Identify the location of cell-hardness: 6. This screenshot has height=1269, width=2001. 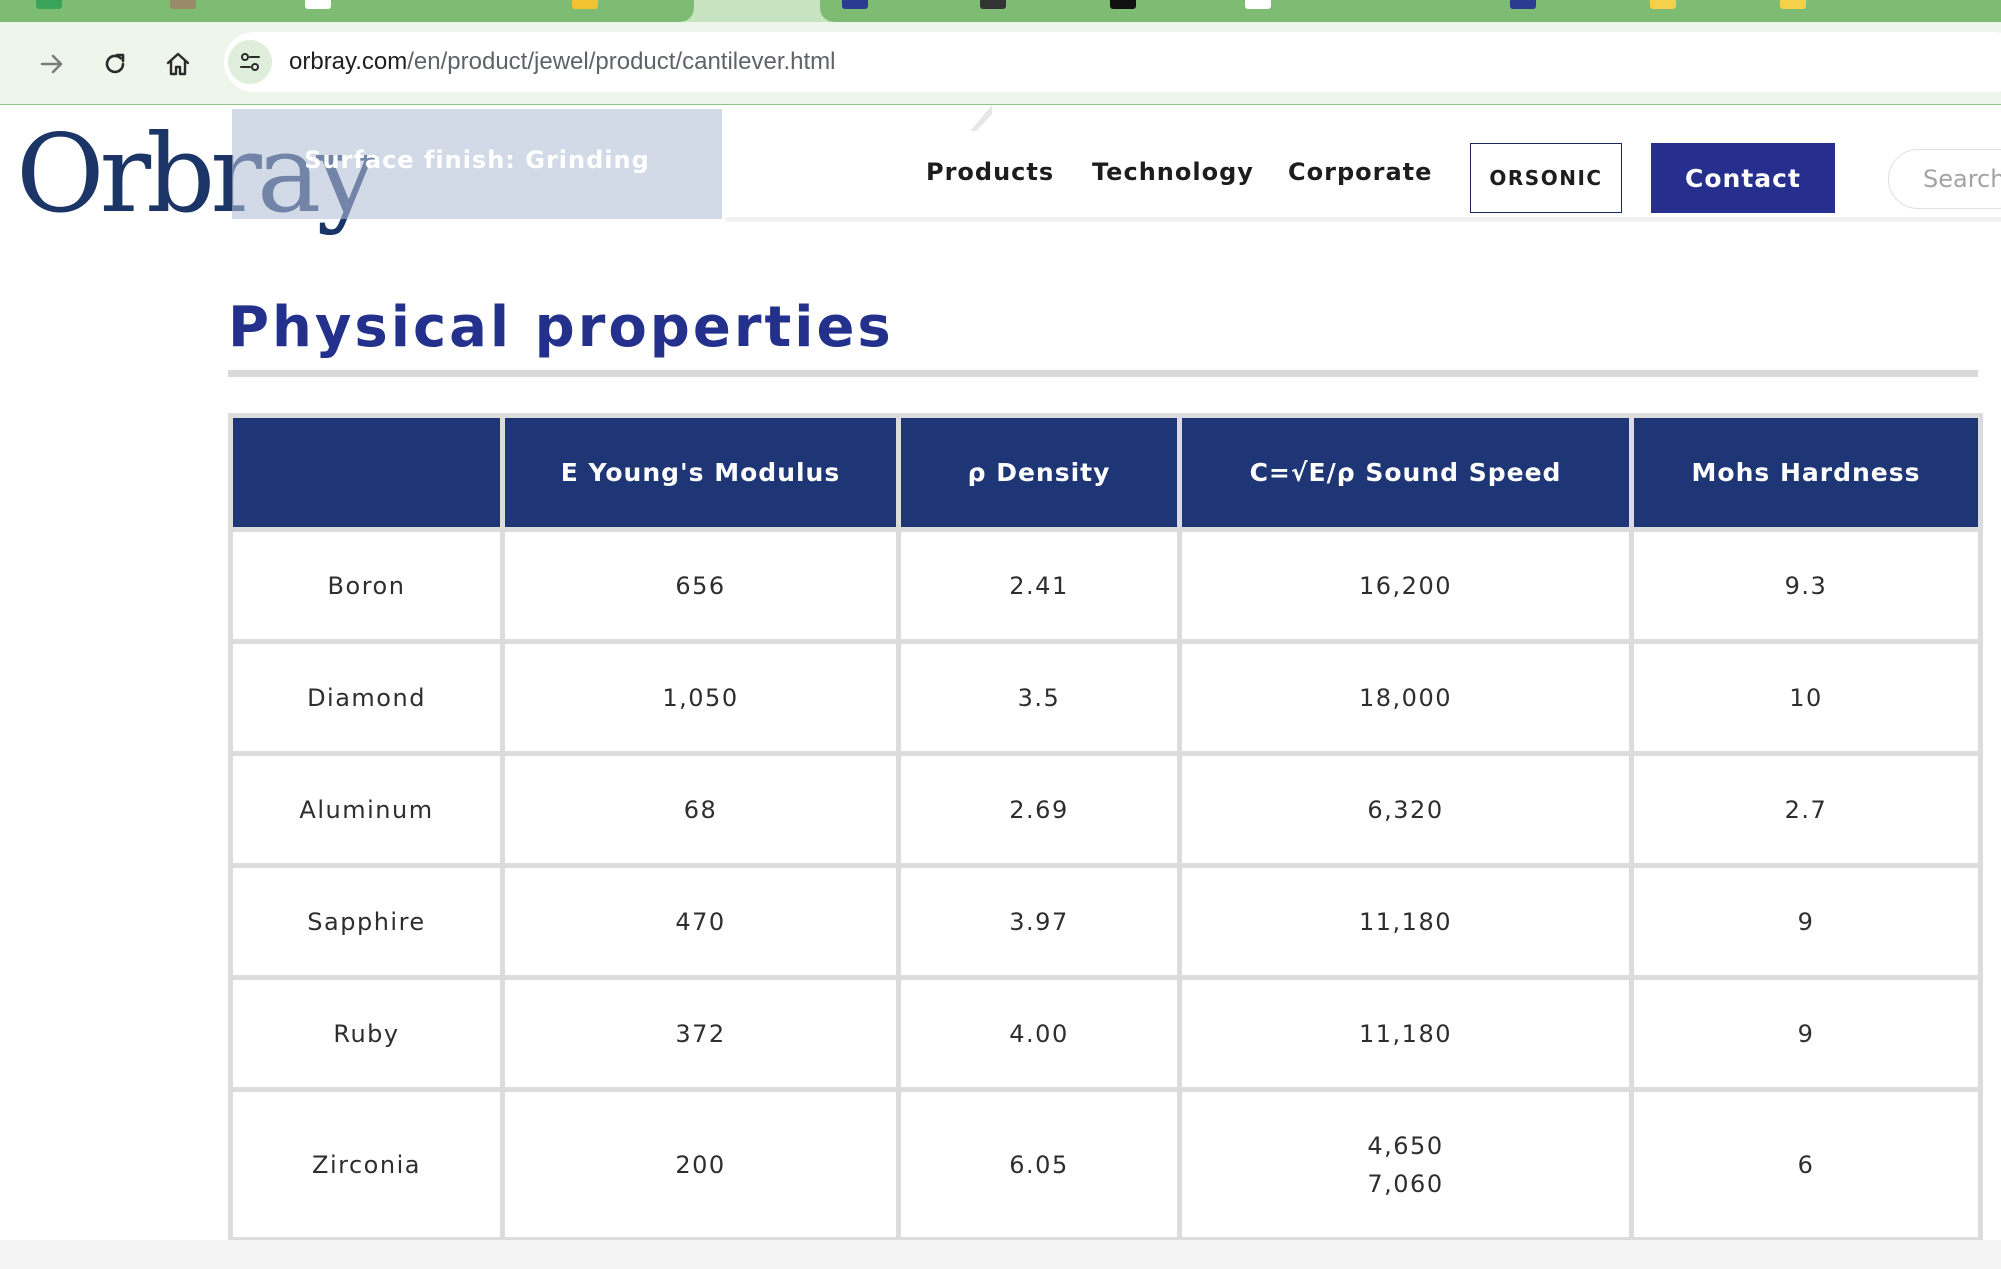
(1806, 1164).